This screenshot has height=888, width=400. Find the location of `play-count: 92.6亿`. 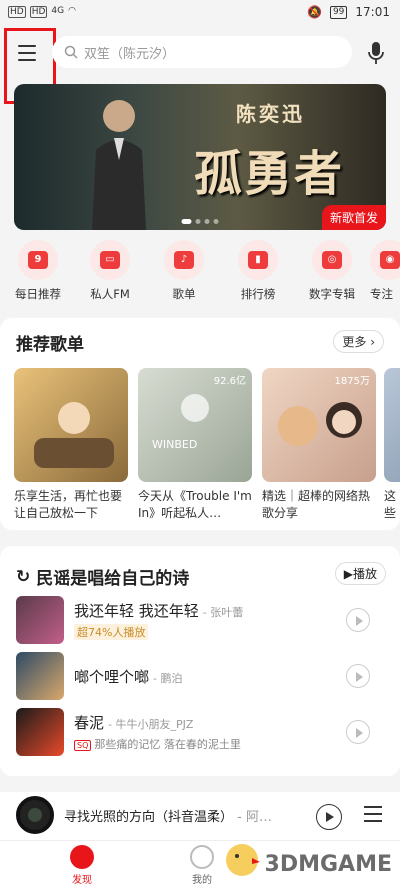

play-count: 92.6亿 is located at coordinates (229, 381).